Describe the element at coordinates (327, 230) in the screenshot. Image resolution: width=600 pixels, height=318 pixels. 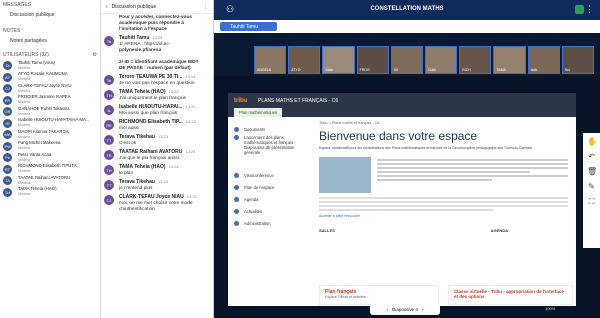
I see `rooms-label: SALLES` at that location.